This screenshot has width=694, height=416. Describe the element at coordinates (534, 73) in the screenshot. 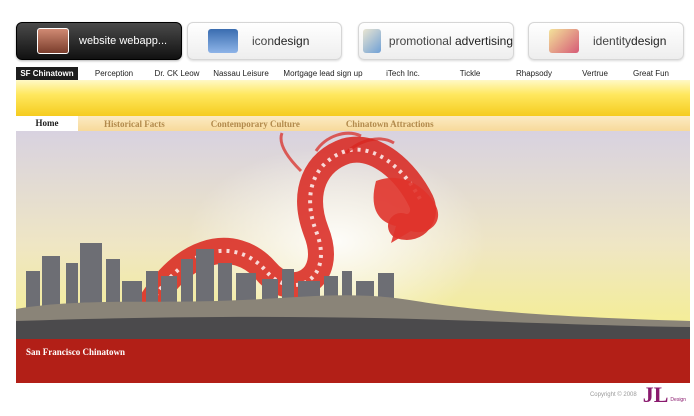

I see `nav-item-rhapsody: Rhapsody` at that location.